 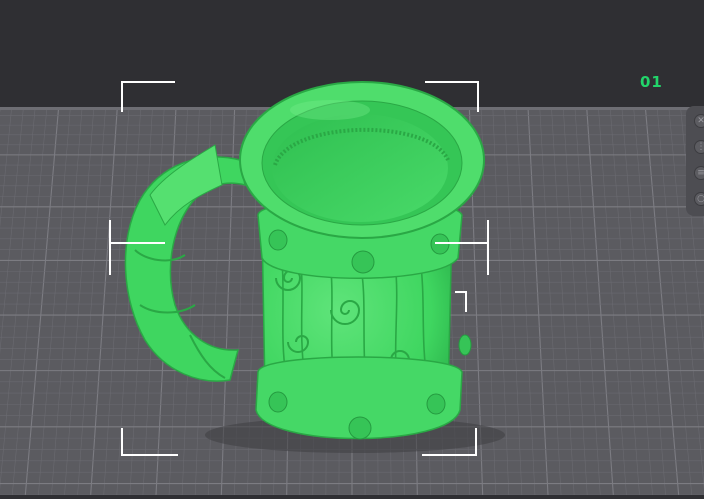 What do you see at coordinates (699, 147) in the screenshot?
I see `dots-icon: ⋮` at bounding box center [699, 147].